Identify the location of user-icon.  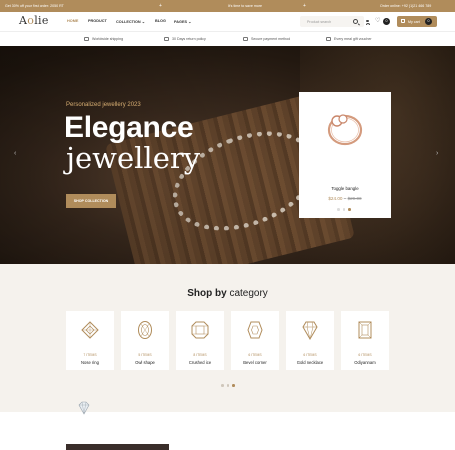
(367, 22).